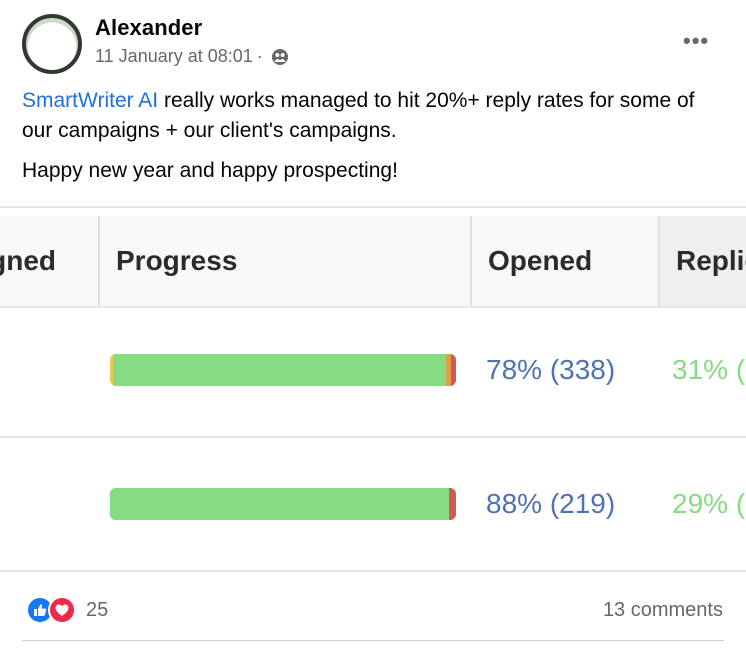 This screenshot has width=746, height=654. I want to click on replied-value: 29% (, so click(709, 503).